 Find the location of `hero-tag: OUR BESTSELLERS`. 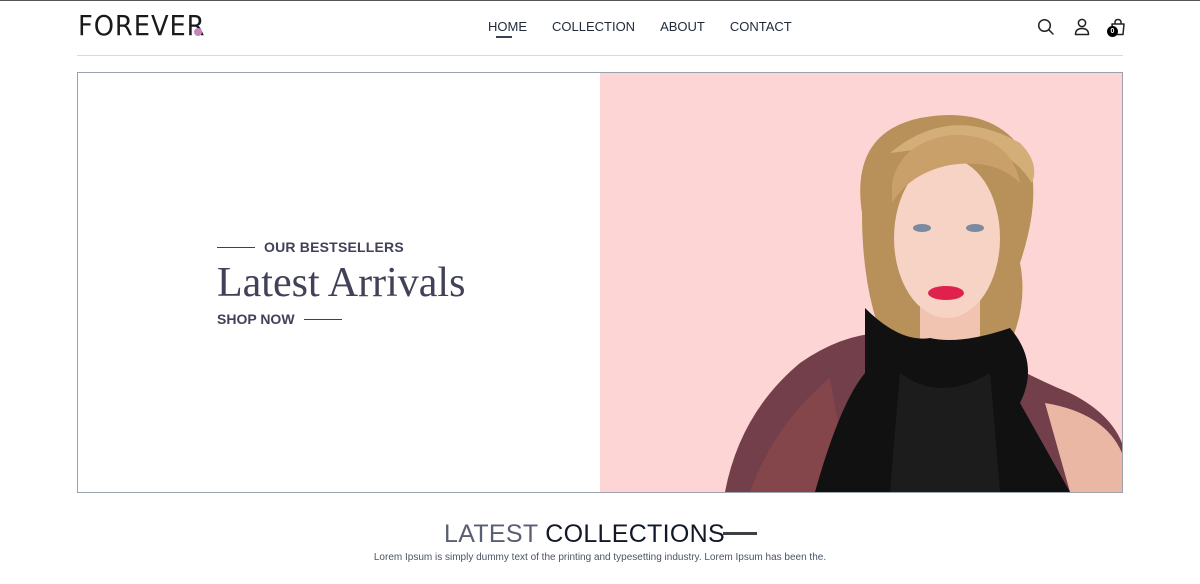

hero-tag: OUR BESTSELLERS is located at coordinates (310, 247).